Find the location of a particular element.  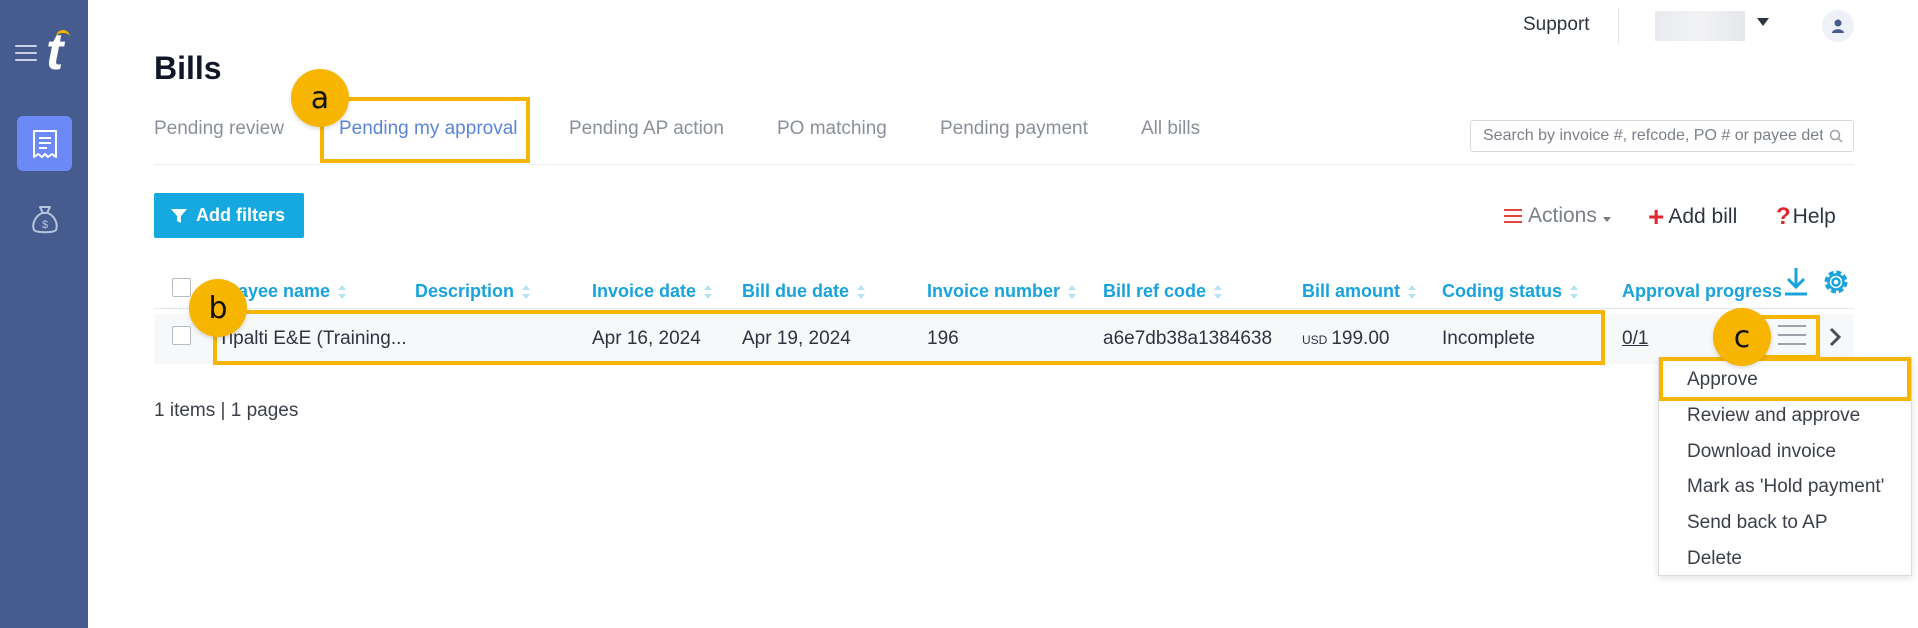

annotation-marker-c: c is located at coordinates (1742, 337).